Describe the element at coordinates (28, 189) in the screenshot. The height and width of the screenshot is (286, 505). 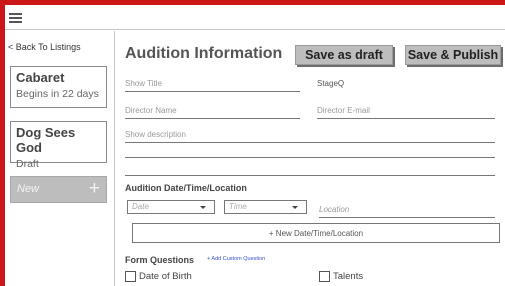
I see `new-listing-label: New` at that location.